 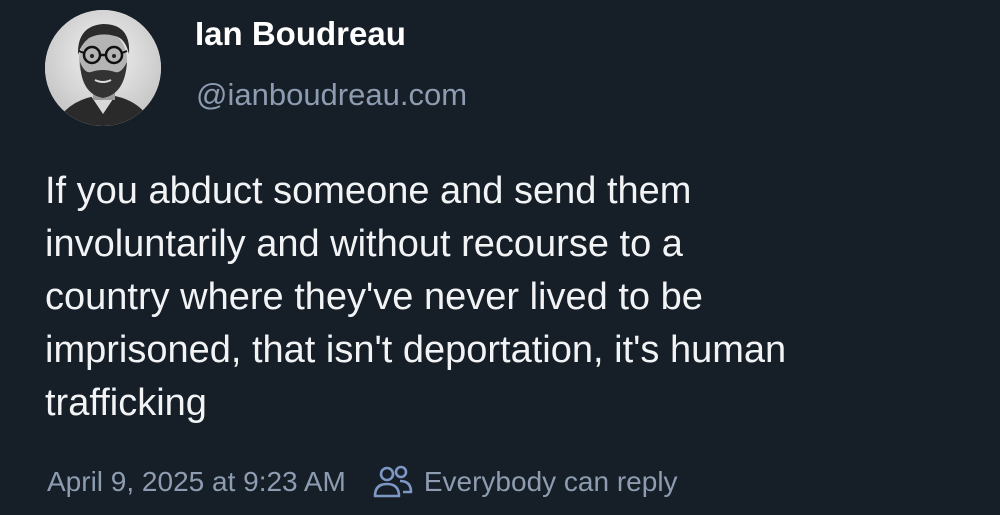 I want to click on avatar, so click(x=103, y=68).